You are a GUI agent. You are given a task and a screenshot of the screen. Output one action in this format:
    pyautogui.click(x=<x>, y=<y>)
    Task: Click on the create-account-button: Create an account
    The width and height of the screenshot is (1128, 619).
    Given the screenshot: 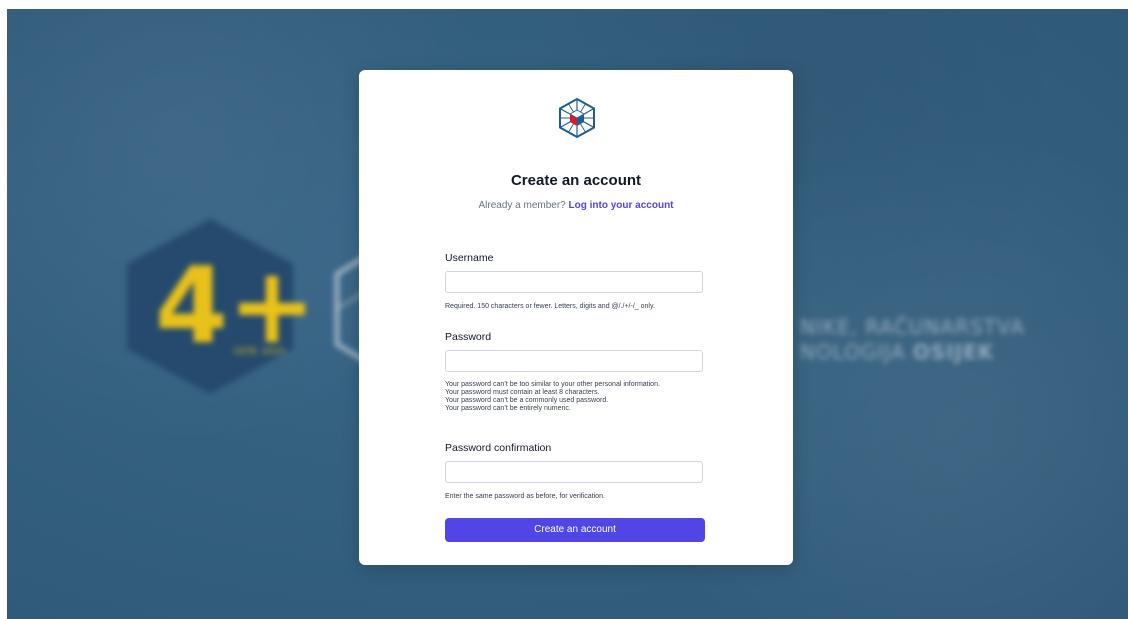 What is the action you would take?
    pyautogui.click(x=575, y=530)
    